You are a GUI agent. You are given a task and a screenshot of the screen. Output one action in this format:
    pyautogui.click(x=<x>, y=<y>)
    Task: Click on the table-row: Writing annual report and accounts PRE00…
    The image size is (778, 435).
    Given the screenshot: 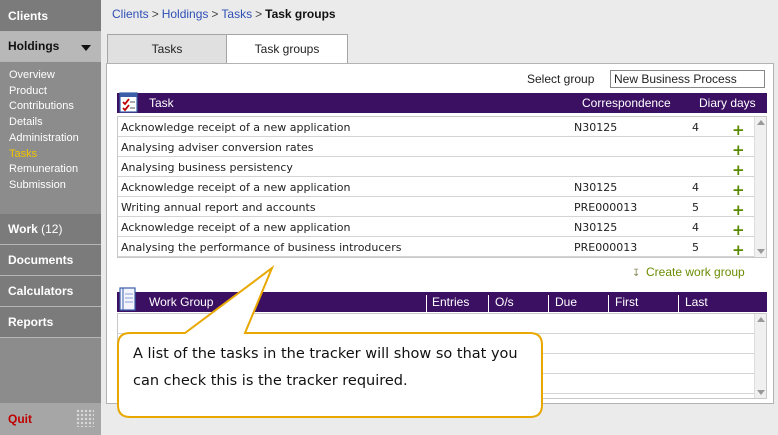 What is the action you would take?
    pyautogui.click(x=436, y=208)
    